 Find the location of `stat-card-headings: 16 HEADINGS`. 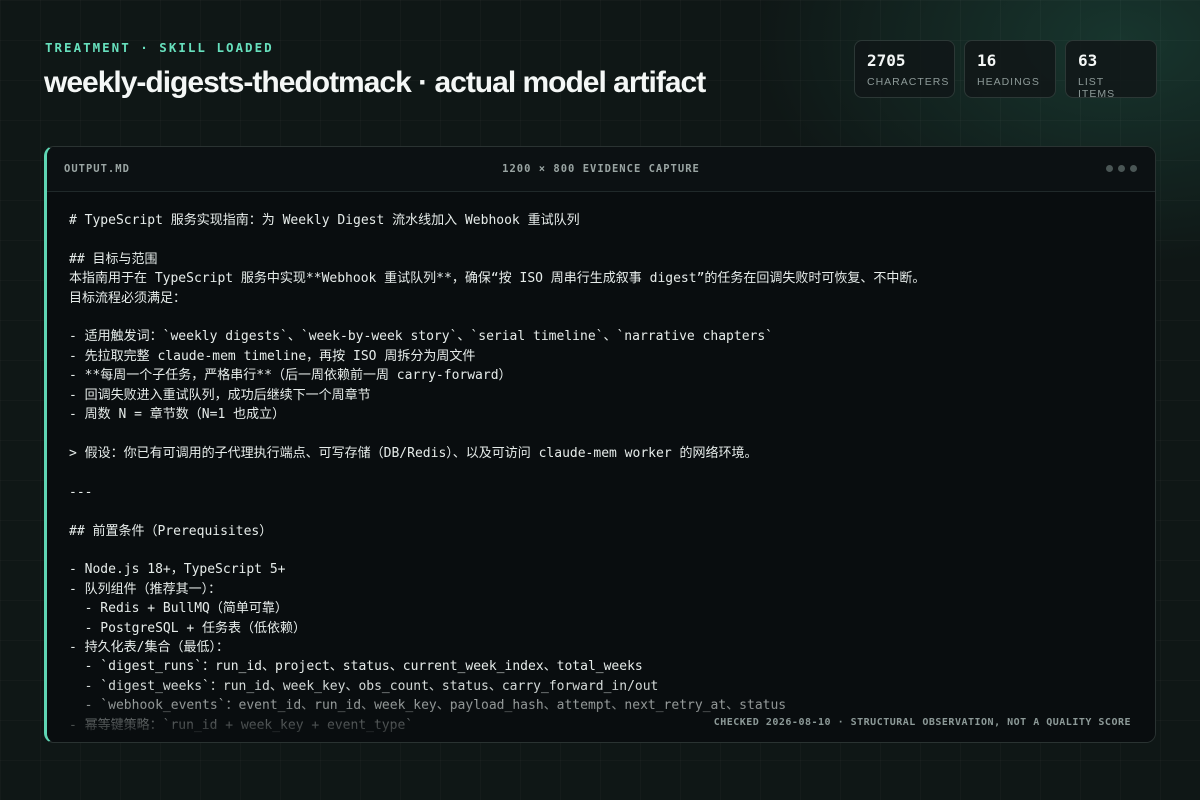

stat-card-headings: 16 HEADINGS is located at coordinates (1010, 69).